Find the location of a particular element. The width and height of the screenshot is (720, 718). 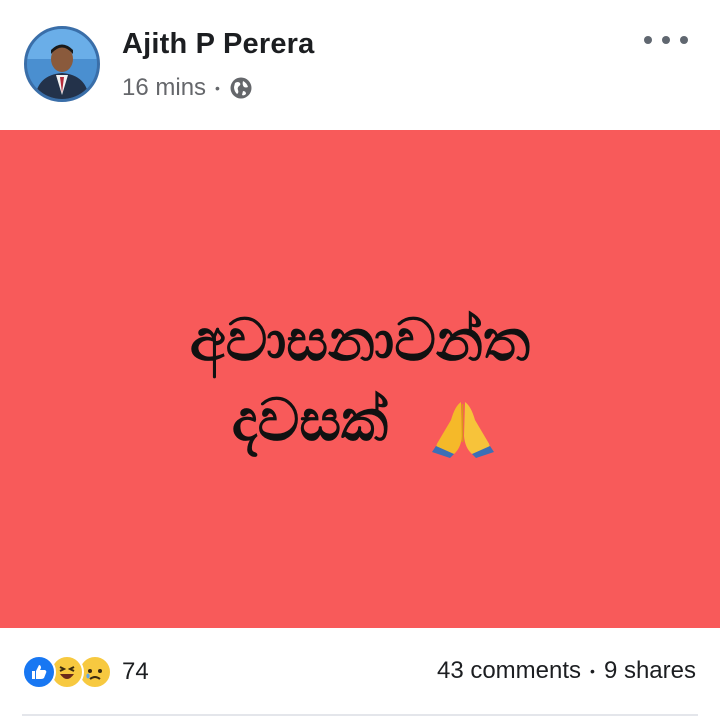

like-icon is located at coordinates (39, 672).